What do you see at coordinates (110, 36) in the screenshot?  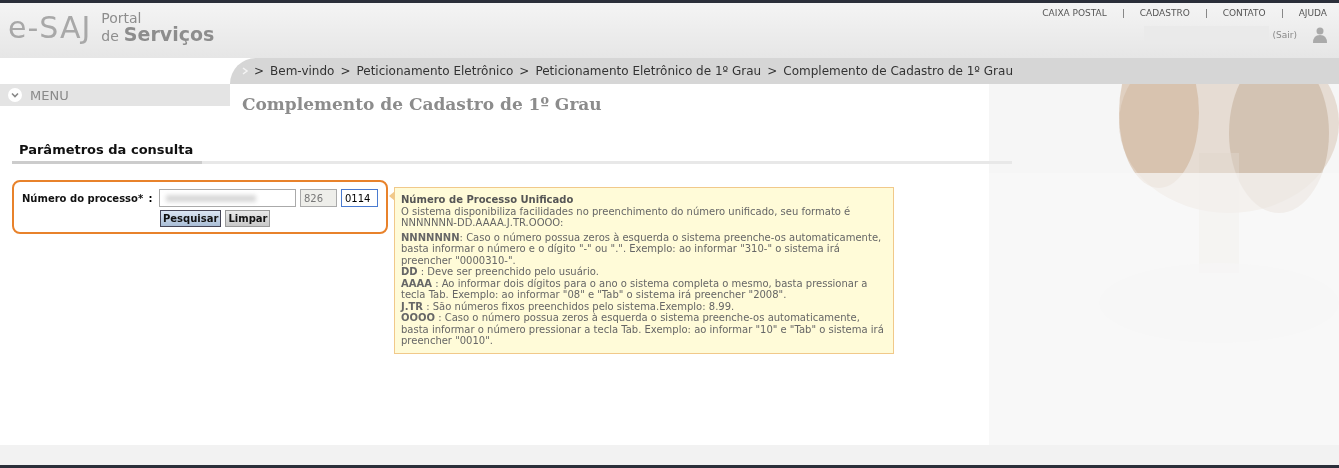 I see `logo-text: de` at bounding box center [110, 36].